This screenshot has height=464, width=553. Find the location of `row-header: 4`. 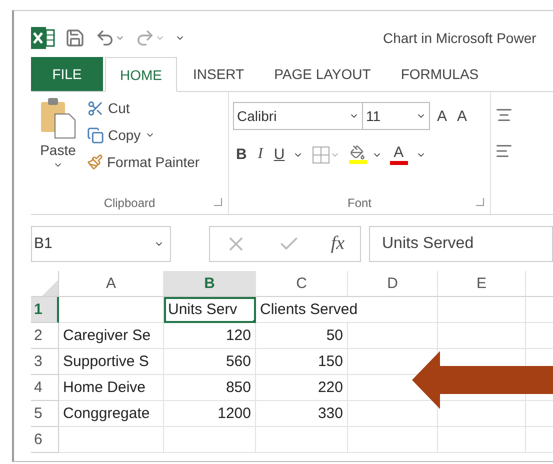

row-header: 4 is located at coordinates (45, 388).